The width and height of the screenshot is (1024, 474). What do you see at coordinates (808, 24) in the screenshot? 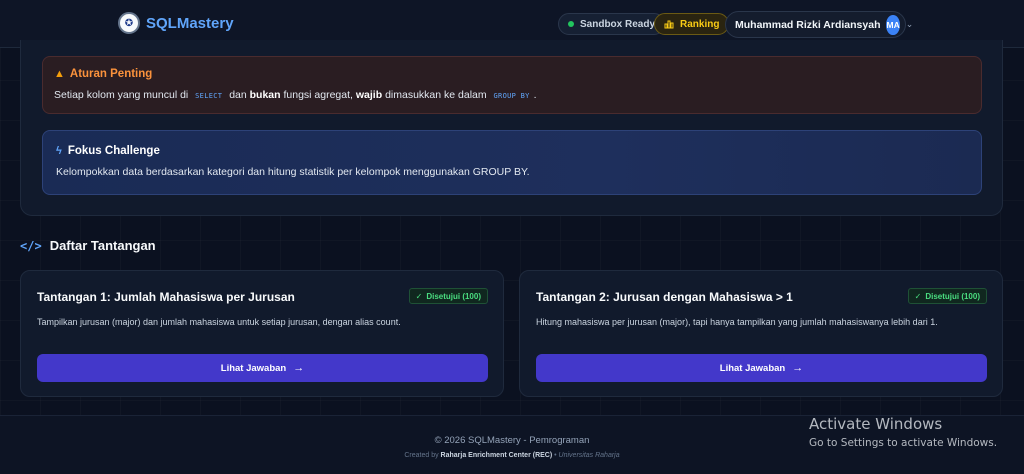
I see `user-name: Muhammad Rizki Ardiansyah` at bounding box center [808, 24].